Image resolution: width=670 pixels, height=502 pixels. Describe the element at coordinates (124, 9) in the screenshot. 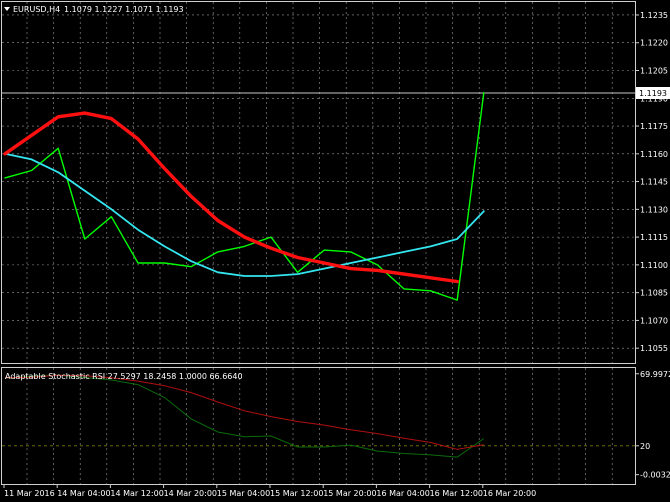

I see `ohlc-values: 1.1079 1.1227 1.1071 1.1193` at that location.